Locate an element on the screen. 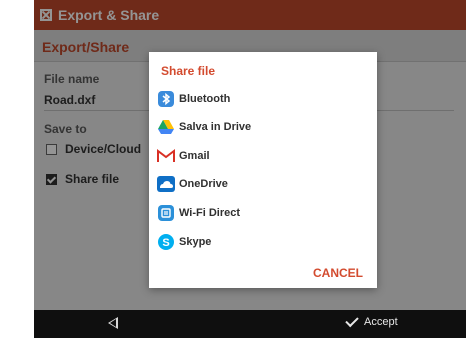 The image size is (468, 338). option-label: Bluetooth is located at coordinates (205, 99).